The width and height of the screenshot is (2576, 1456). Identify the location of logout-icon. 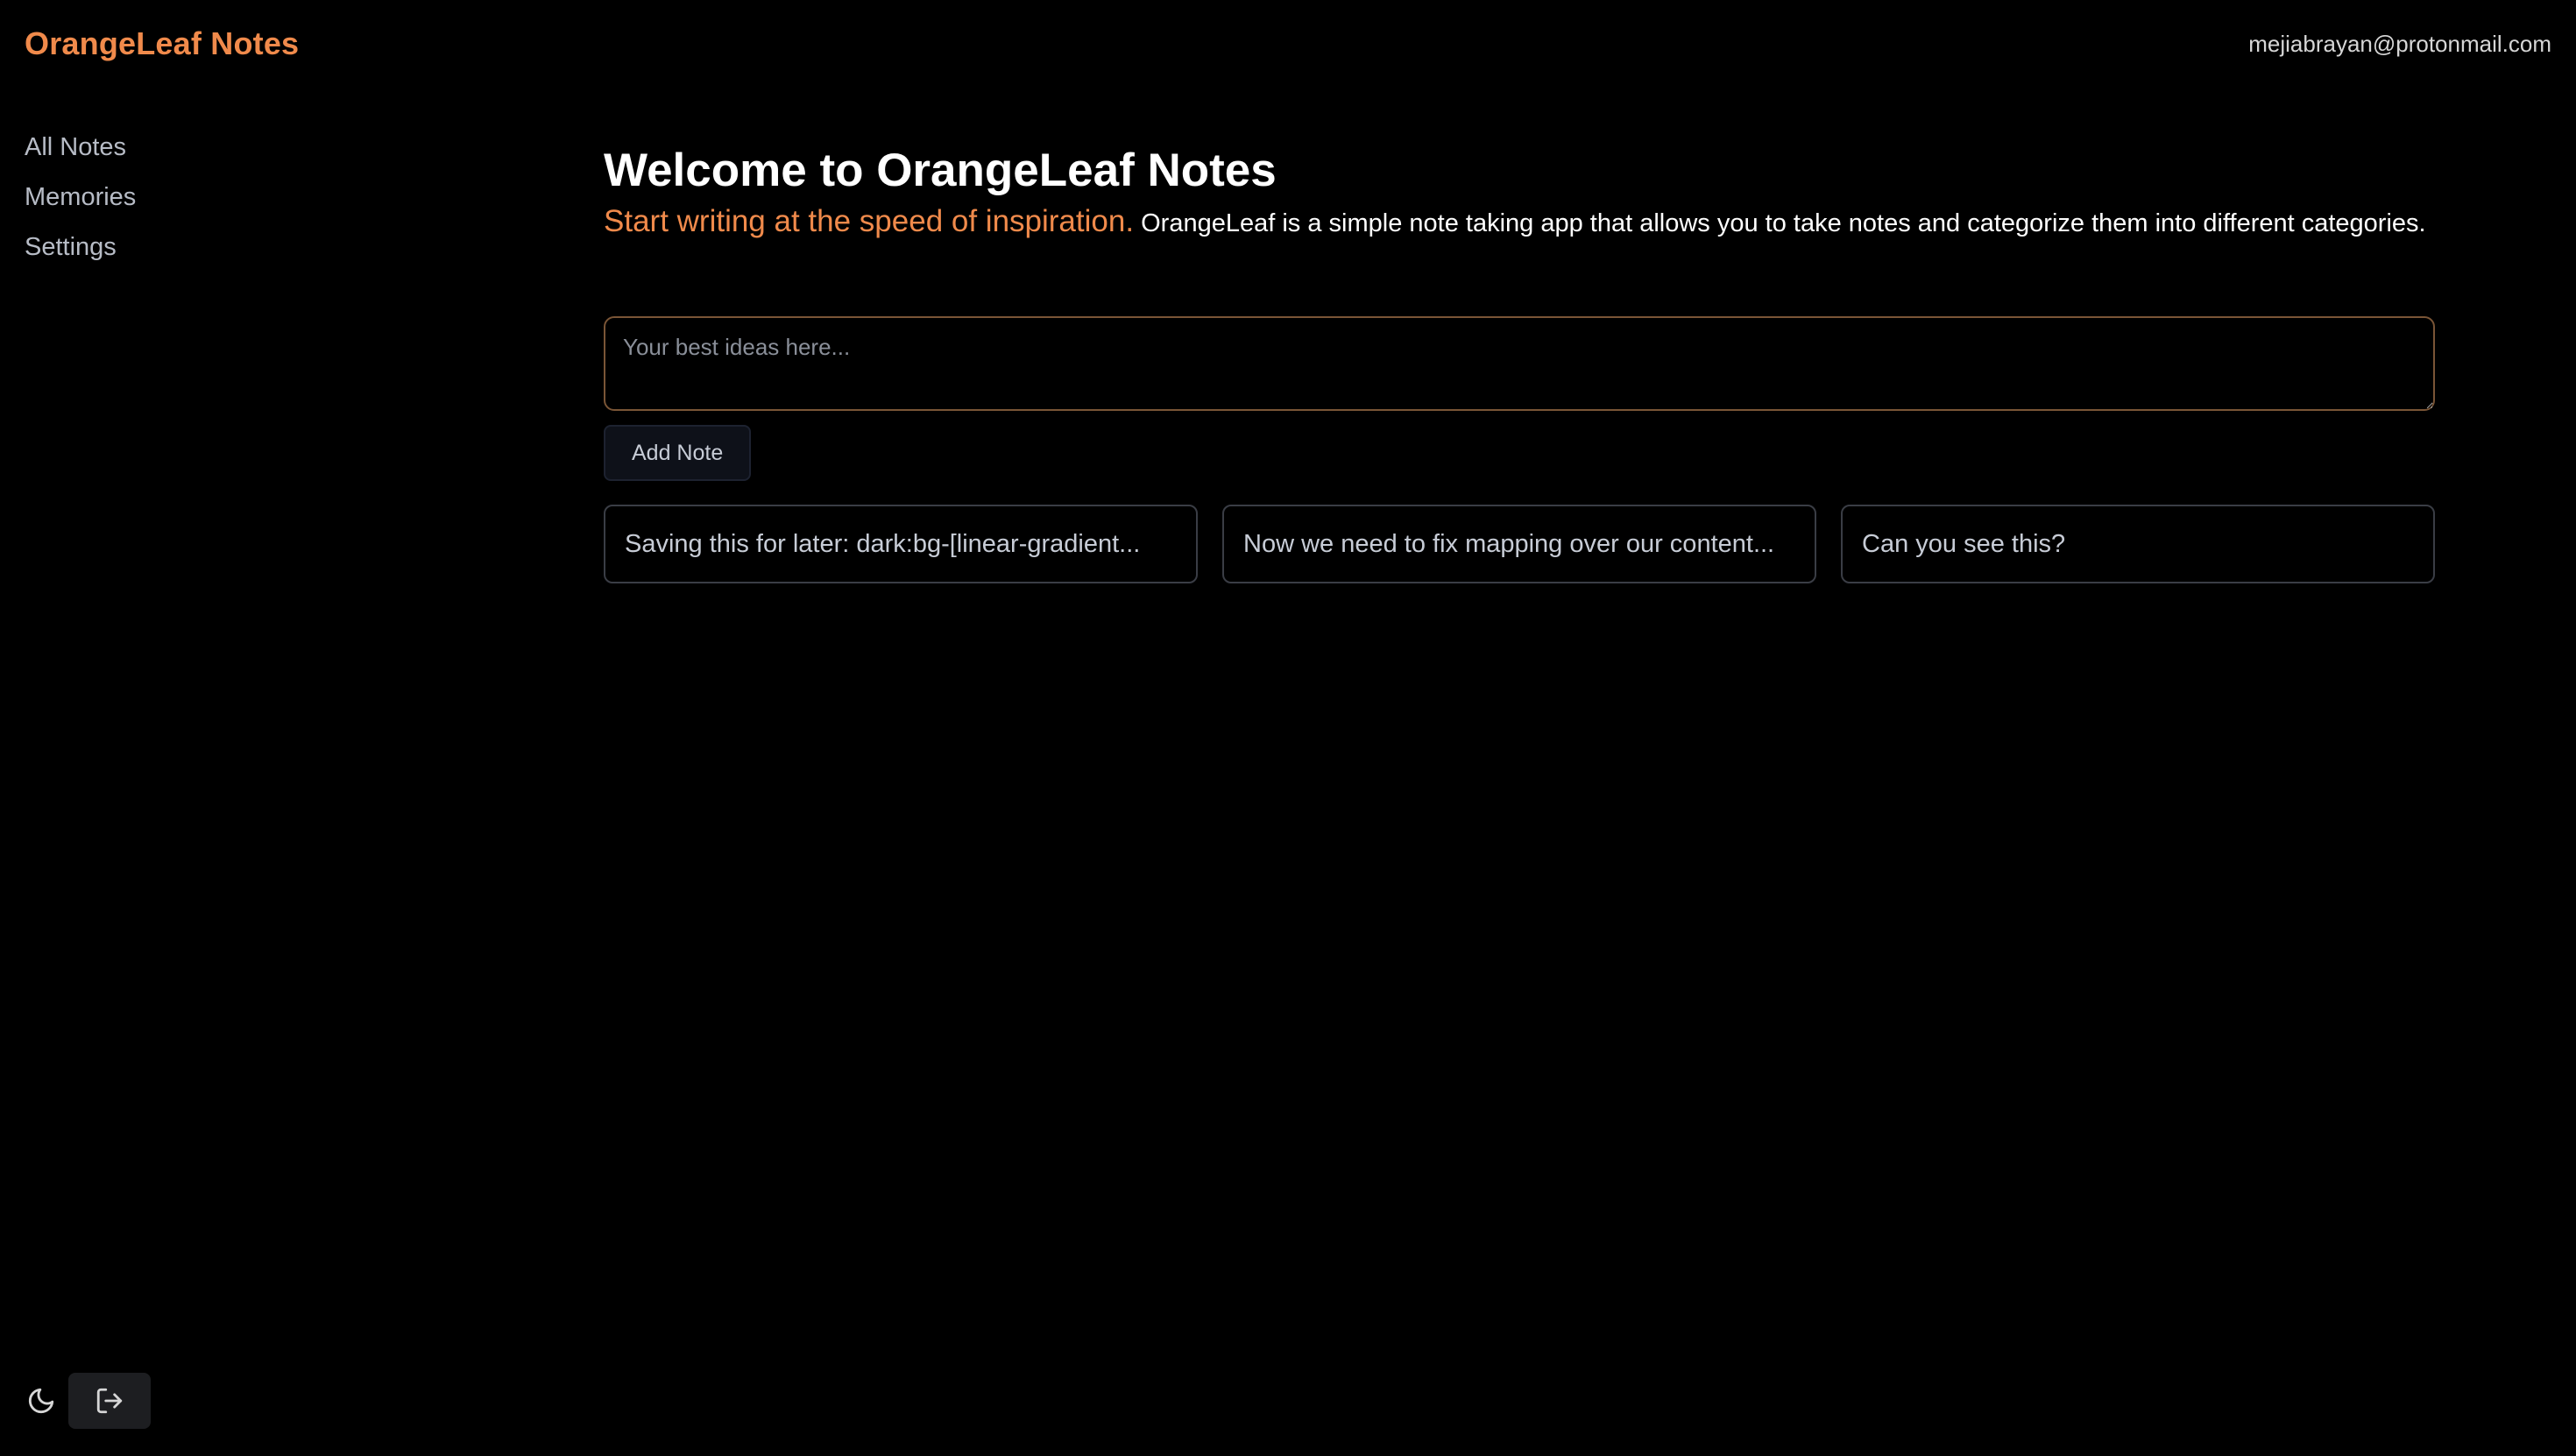
(109, 1401).